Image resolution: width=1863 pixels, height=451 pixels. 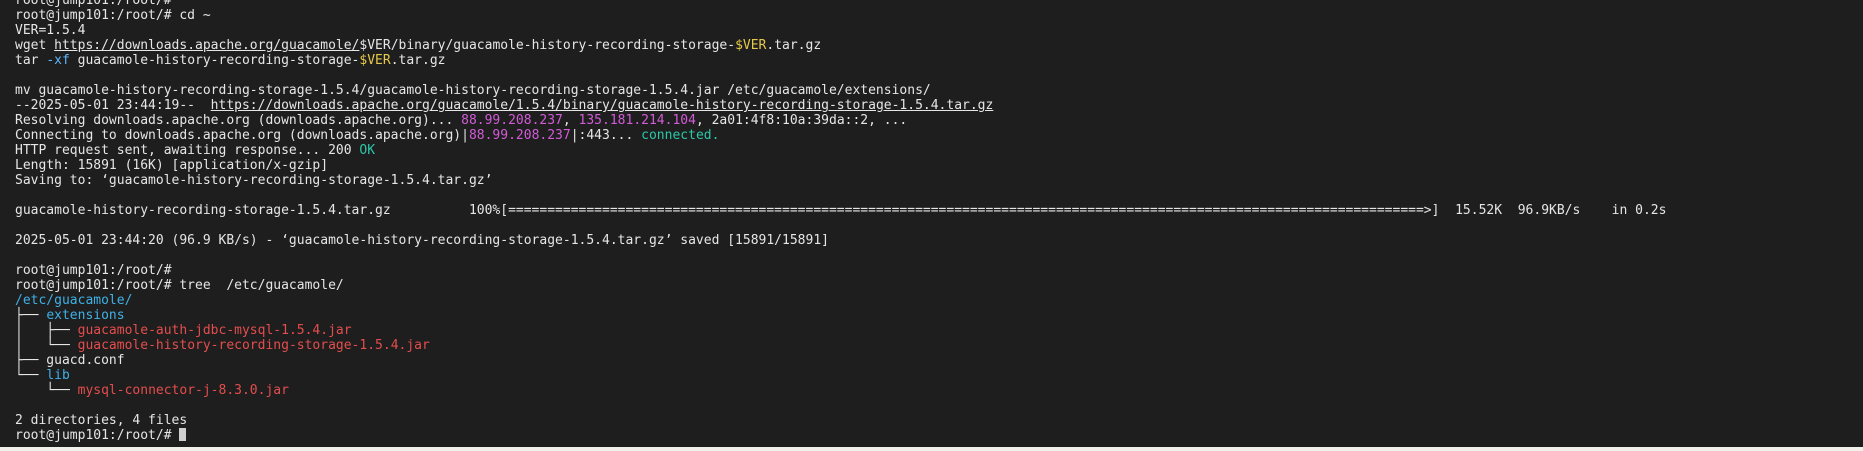 What do you see at coordinates (70, 360) in the screenshot?
I see `tree-entry: ├── guacd.conf` at bounding box center [70, 360].